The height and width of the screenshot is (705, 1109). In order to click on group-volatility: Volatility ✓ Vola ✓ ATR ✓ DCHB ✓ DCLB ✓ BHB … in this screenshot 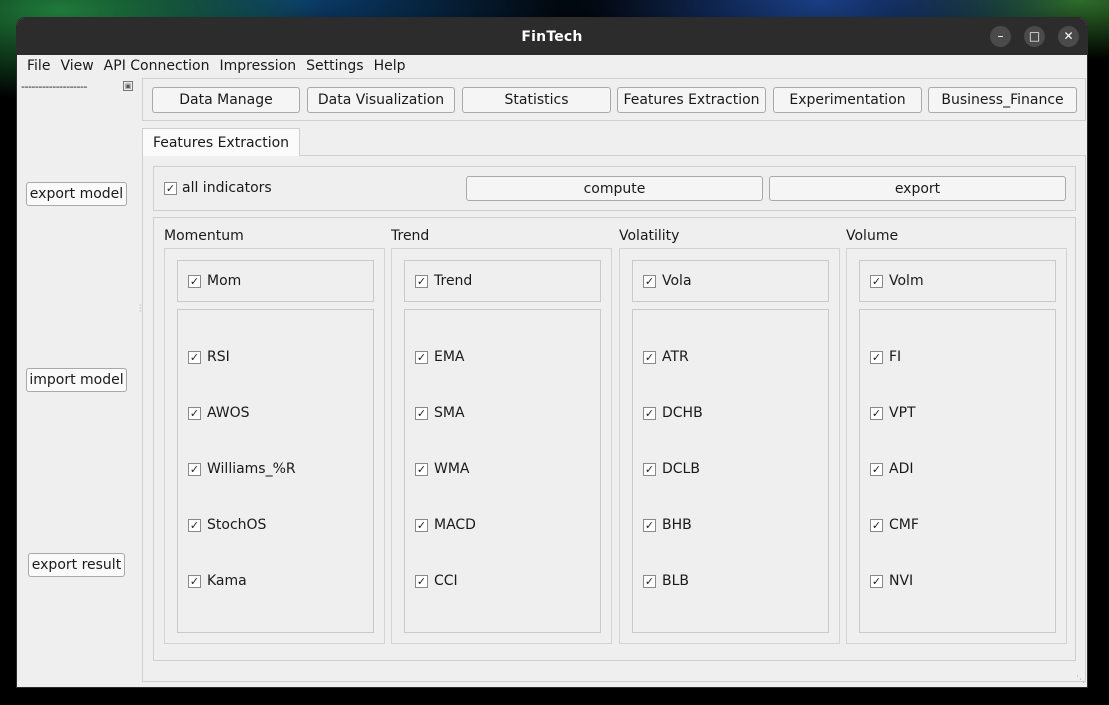, I will do `click(724, 440)`.